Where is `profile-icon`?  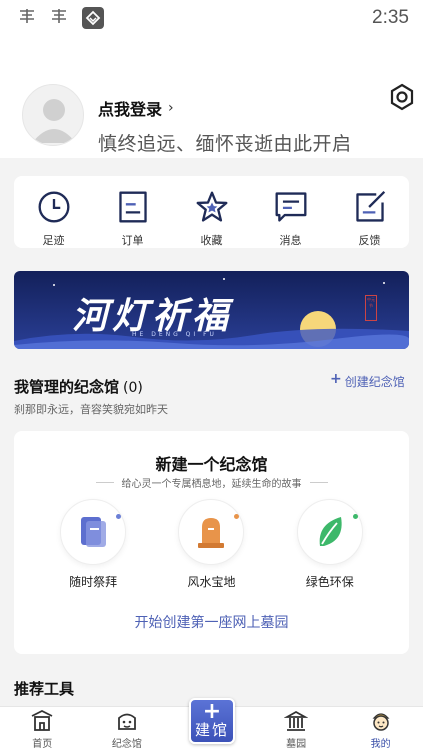 profile-icon is located at coordinates (381, 722).